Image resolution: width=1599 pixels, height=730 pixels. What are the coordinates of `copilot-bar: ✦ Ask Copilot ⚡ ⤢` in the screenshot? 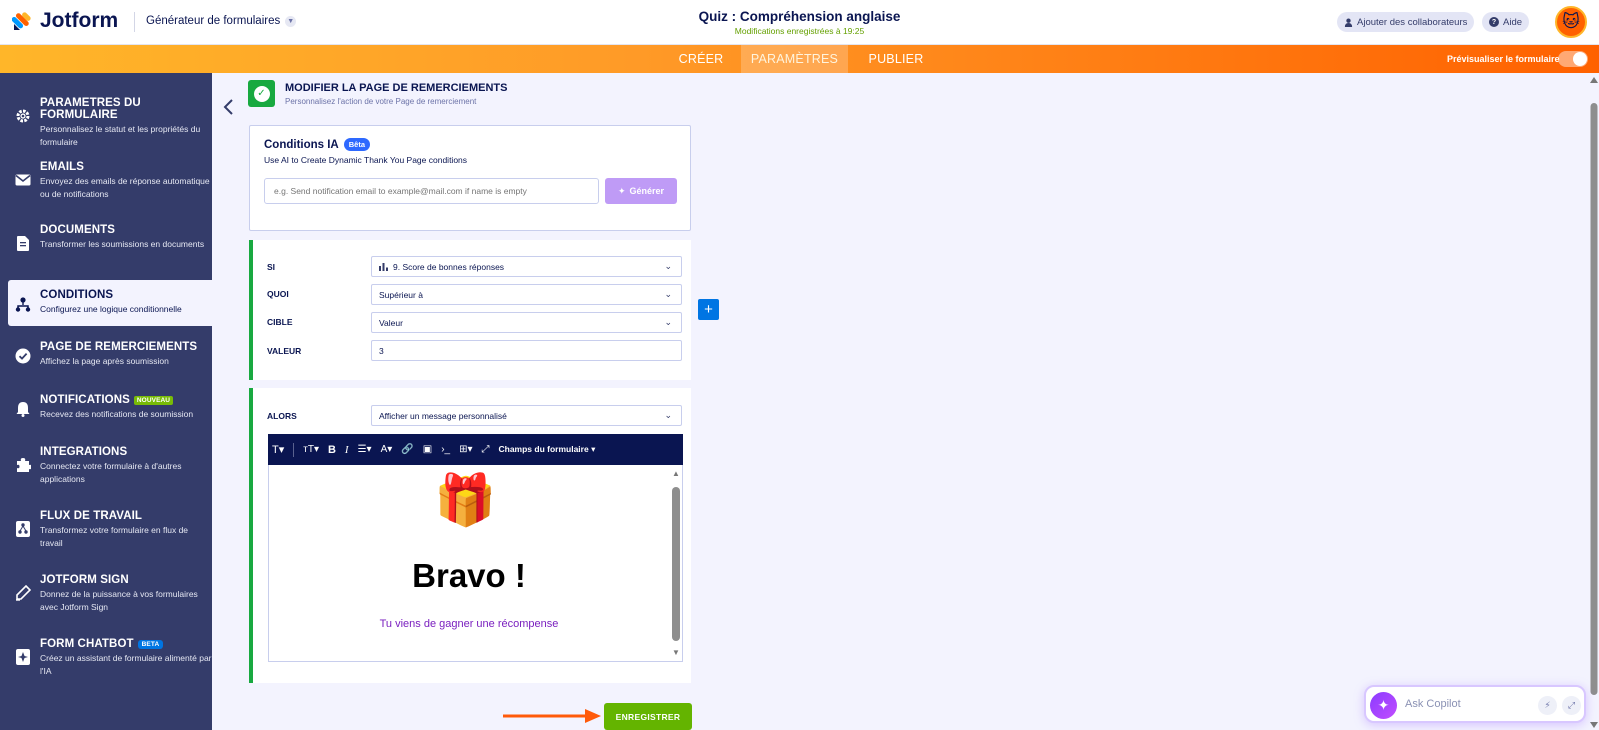 It's located at (1475, 704).